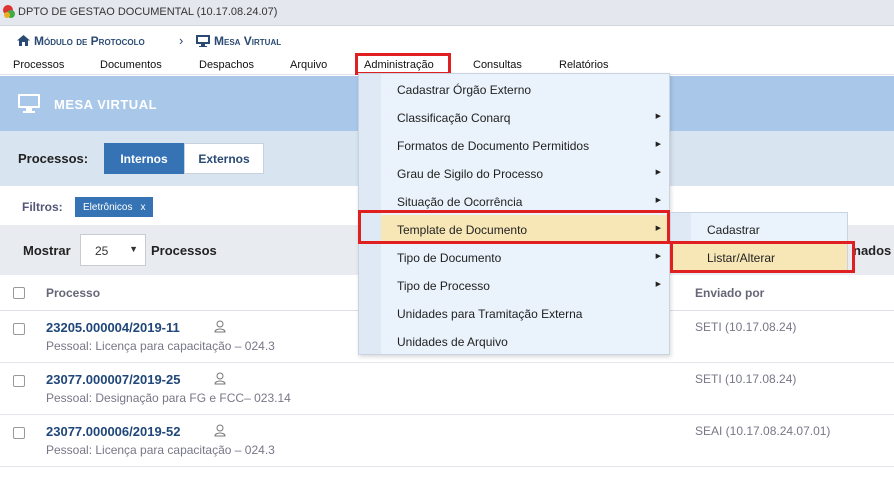  What do you see at coordinates (493, 146) in the screenshot?
I see `menu-item-label: Formatos de Documento Permitidos` at bounding box center [493, 146].